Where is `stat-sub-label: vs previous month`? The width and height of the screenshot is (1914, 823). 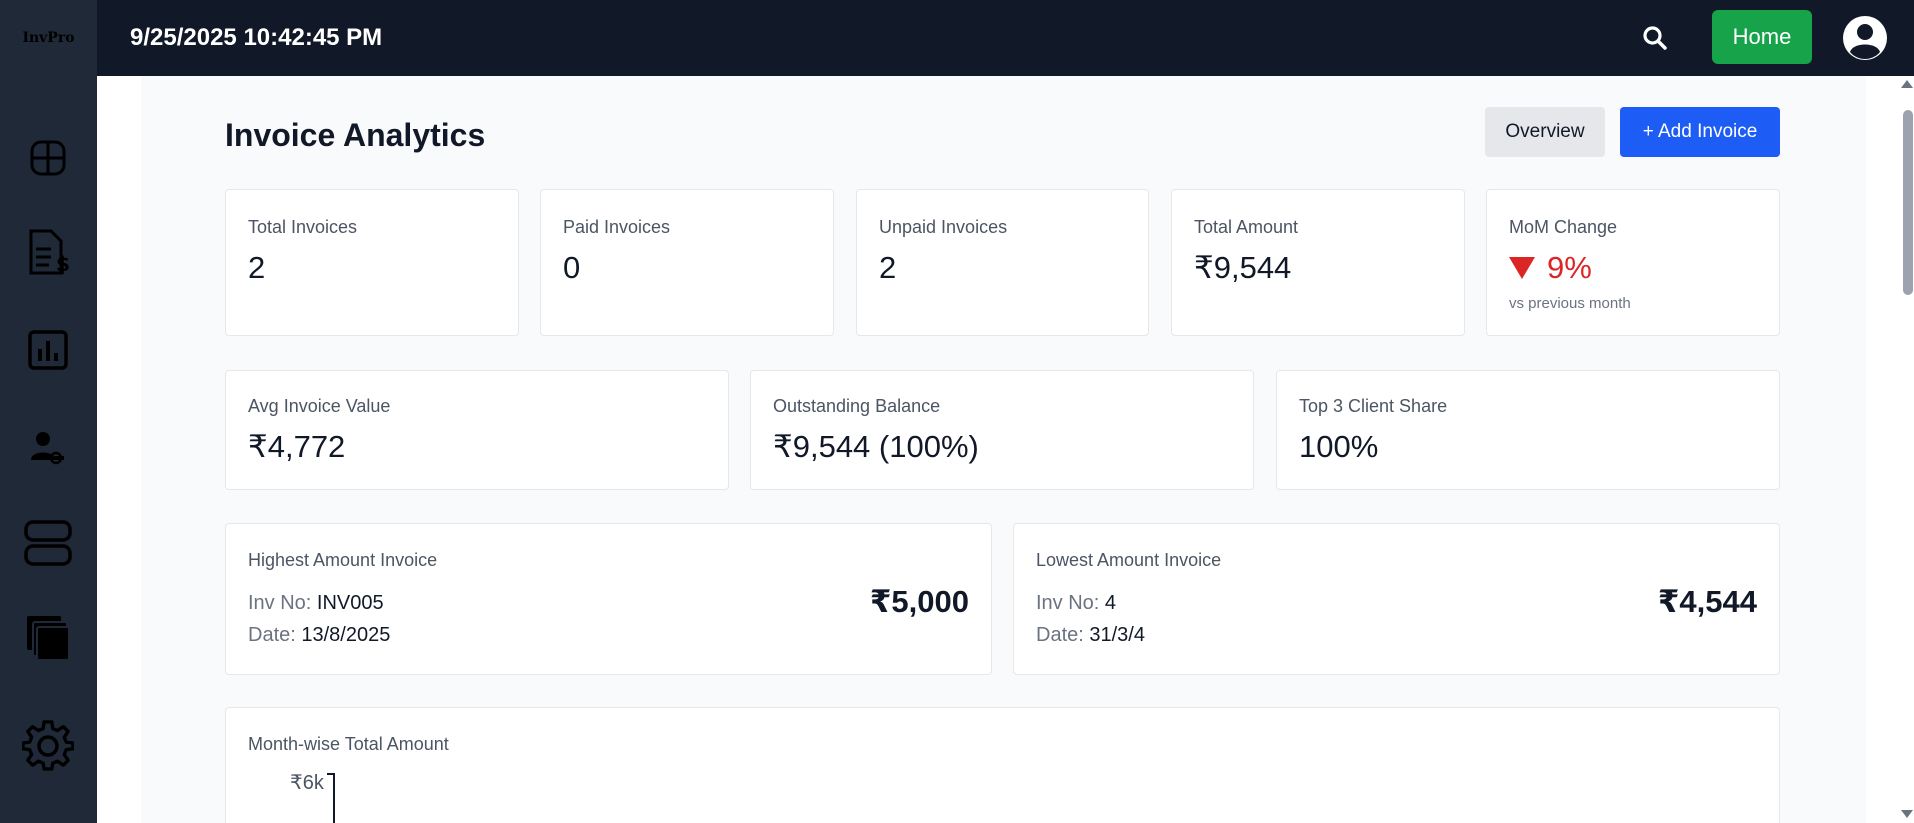 stat-sub-label: vs previous month is located at coordinates (1570, 303).